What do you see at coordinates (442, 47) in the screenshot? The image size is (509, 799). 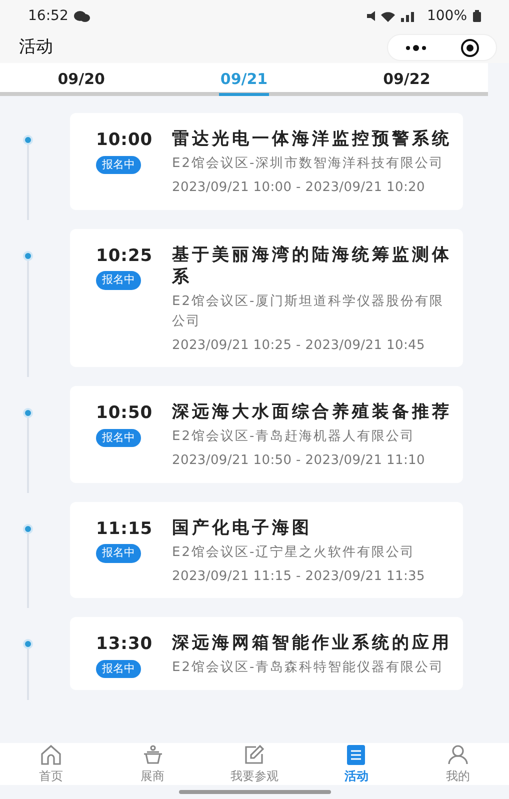 I see `capsule-menu` at bounding box center [442, 47].